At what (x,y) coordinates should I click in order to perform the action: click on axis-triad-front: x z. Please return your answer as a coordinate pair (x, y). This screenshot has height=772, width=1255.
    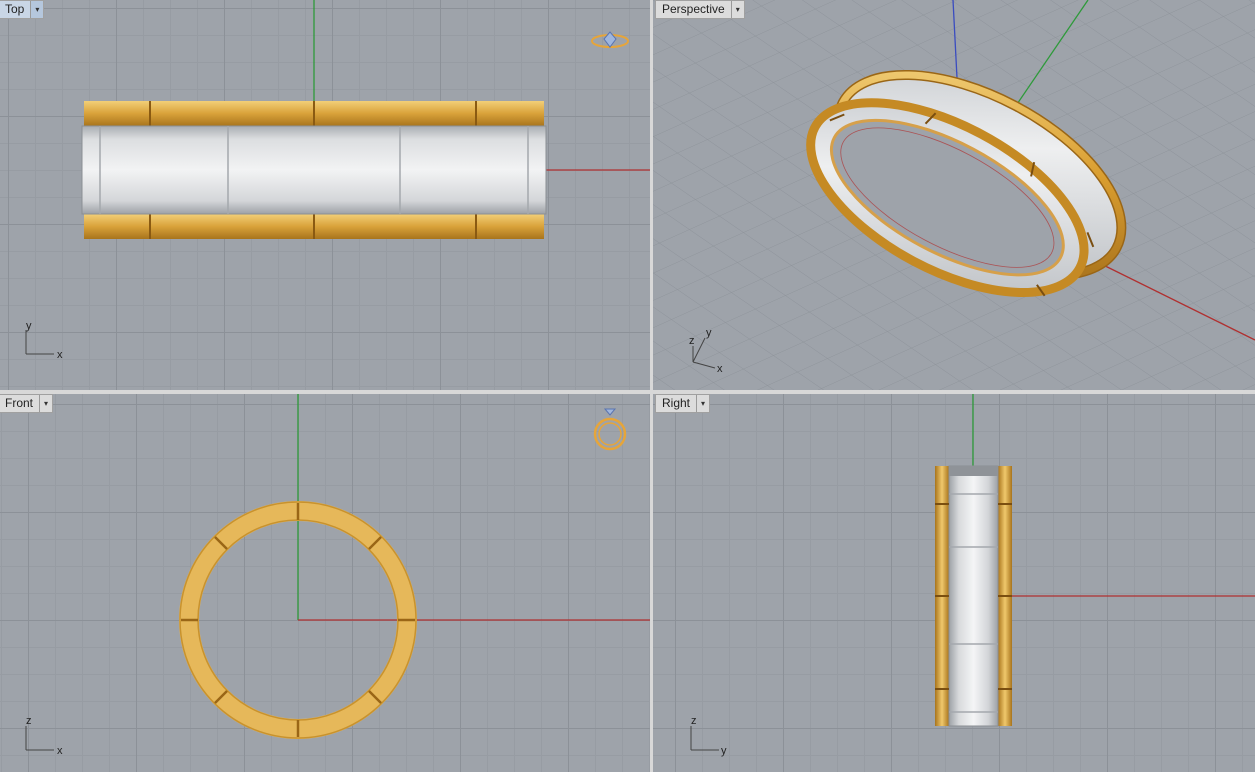
    Looking at the image, I should click on (44, 736).